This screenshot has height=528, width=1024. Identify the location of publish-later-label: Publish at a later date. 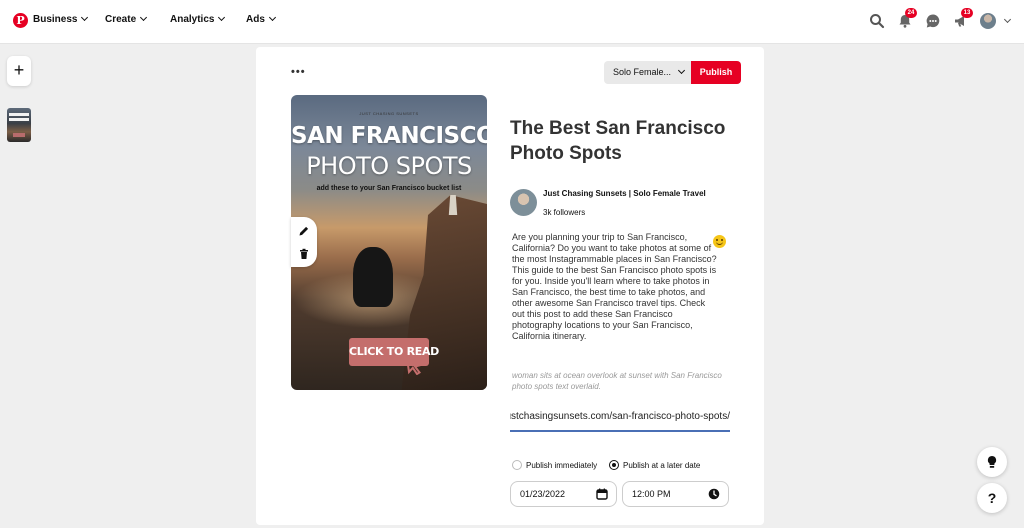
(662, 465).